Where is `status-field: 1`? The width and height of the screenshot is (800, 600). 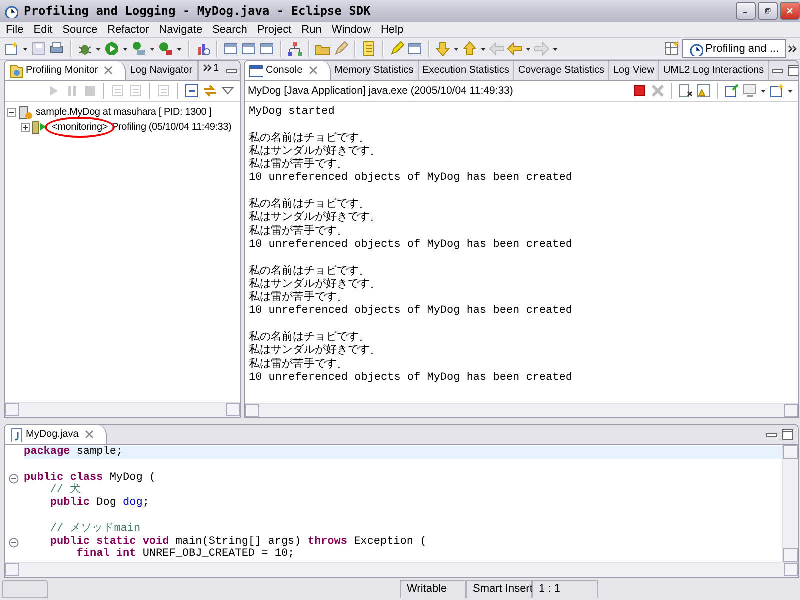 status-field: 1 is located at coordinates (565, 589).